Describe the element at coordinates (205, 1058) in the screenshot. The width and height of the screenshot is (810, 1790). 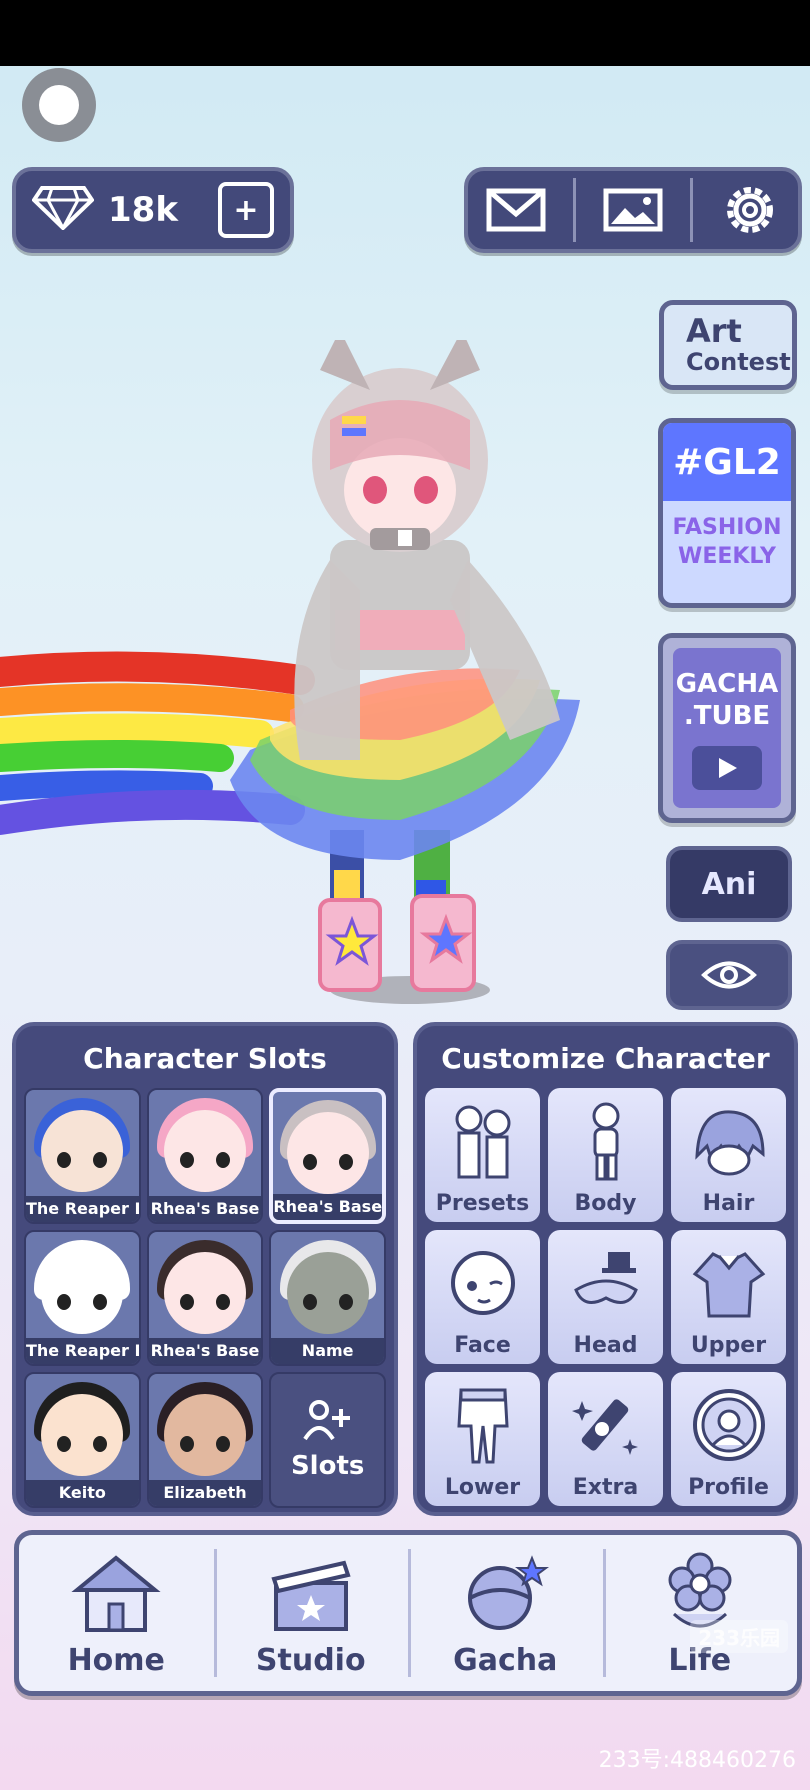
I see `character-slots-title: Character Slots` at that location.